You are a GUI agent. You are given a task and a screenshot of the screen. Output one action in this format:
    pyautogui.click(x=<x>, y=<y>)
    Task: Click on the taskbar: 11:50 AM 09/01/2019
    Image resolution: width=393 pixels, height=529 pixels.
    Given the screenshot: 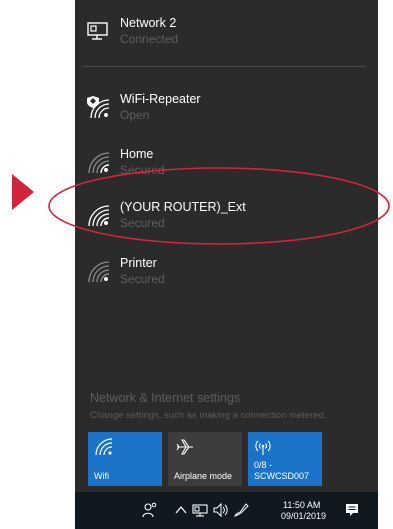 What is the action you would take?
    pyautogui.click(x=226, y=510)
    